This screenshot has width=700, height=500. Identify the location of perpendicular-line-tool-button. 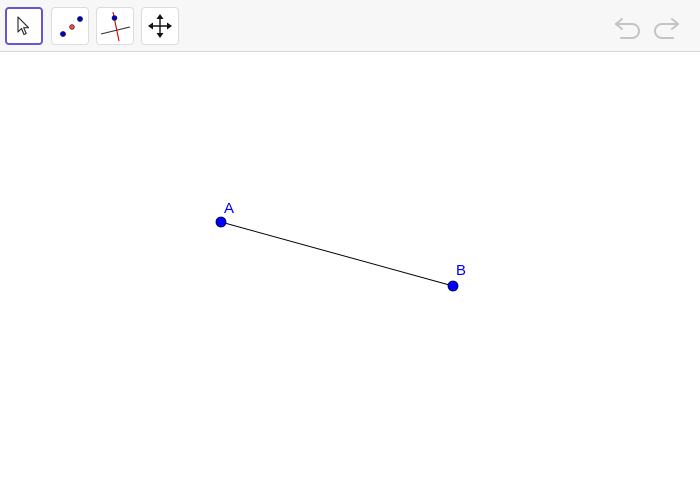
(115, 26).